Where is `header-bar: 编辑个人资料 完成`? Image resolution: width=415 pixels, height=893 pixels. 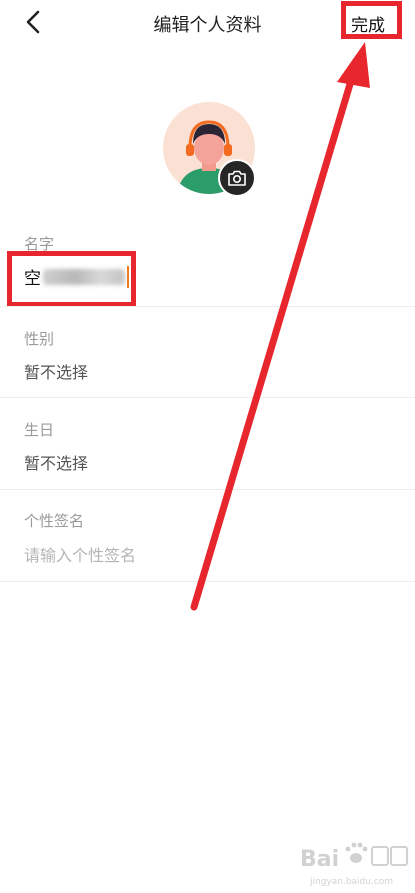
header-bar: 编辑个人资料 完成 is located at coordinates (207, 23).